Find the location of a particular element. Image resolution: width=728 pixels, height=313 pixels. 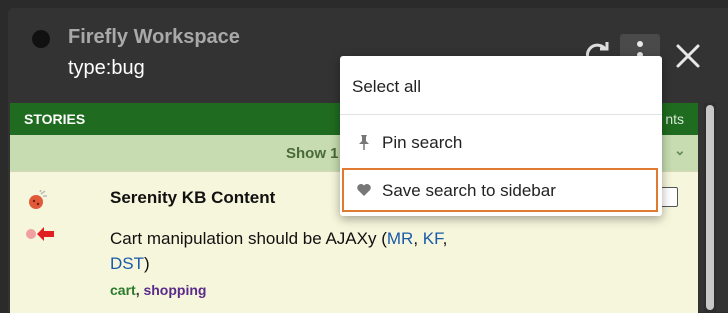

owner-link: KF is located at coordinates (433, 238).